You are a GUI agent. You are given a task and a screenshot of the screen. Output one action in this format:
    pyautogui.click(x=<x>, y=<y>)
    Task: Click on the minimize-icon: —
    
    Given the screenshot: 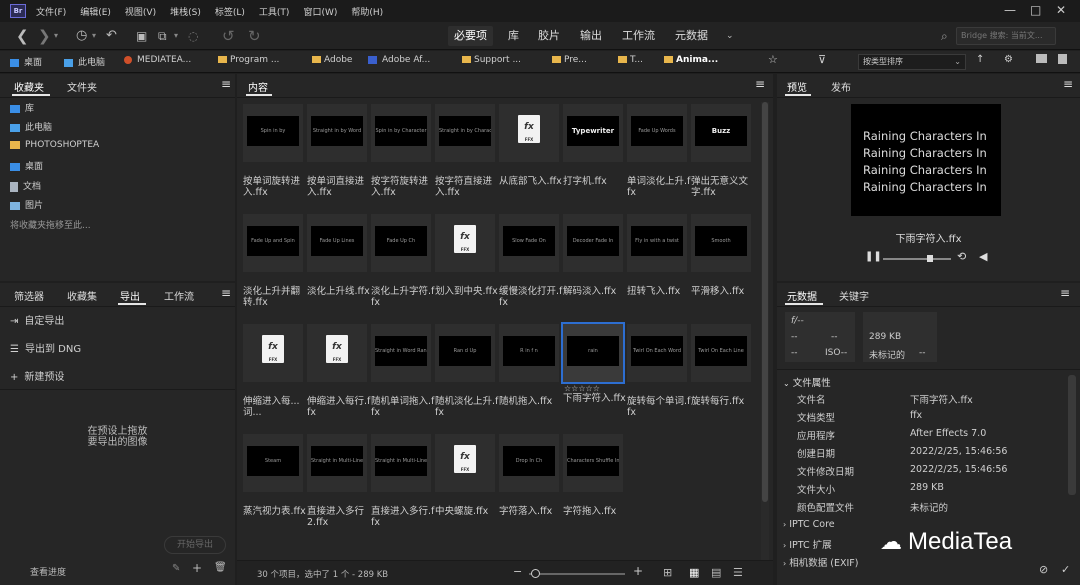 What is the action you would take?
    pyautogui.click(x=1010, y=10)
    